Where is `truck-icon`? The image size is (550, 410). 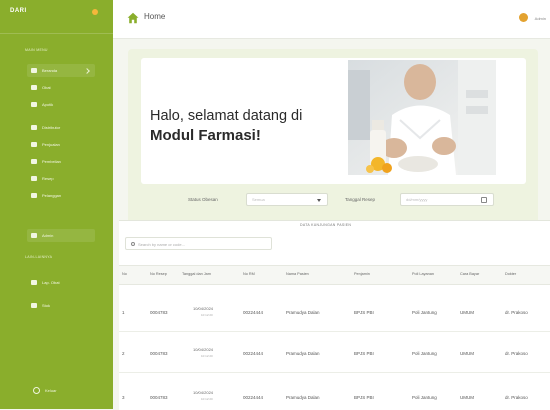 truck-icon is located at coordinates (34, 127).